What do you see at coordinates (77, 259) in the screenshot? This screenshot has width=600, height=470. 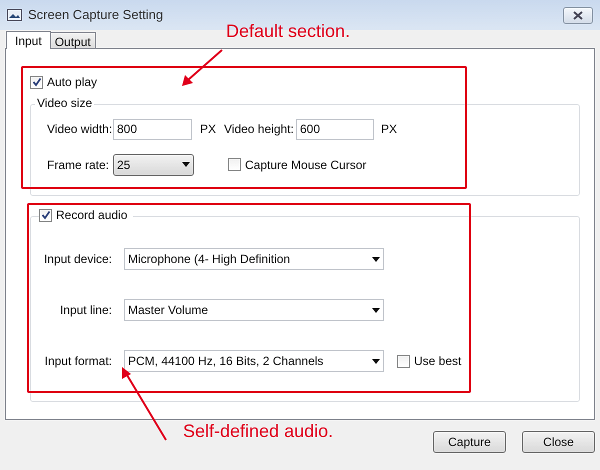 I see `field-label: Input device:` at bounding box center [77, 259].